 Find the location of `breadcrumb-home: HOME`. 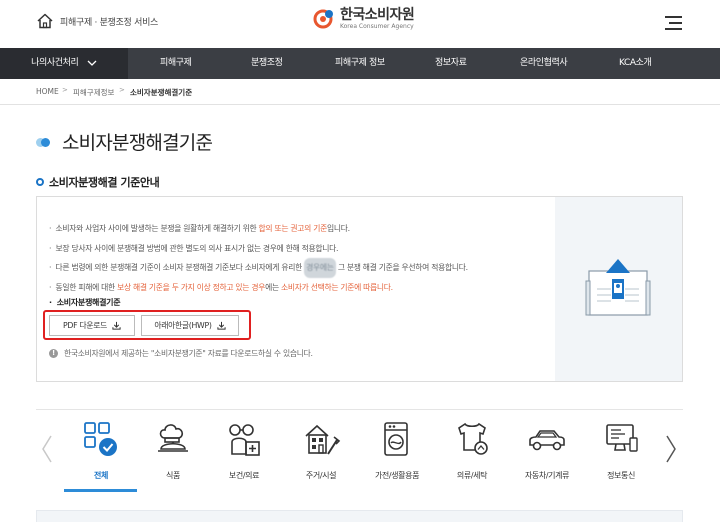

breadcrumb-home: HOME is located at coordinates (47, 91).